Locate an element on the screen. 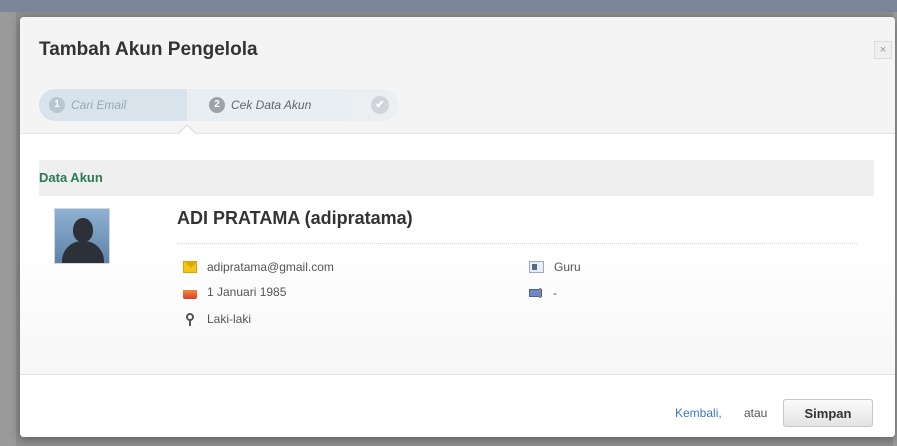  section-title: Data Akun is located at coordinates (71, 177).